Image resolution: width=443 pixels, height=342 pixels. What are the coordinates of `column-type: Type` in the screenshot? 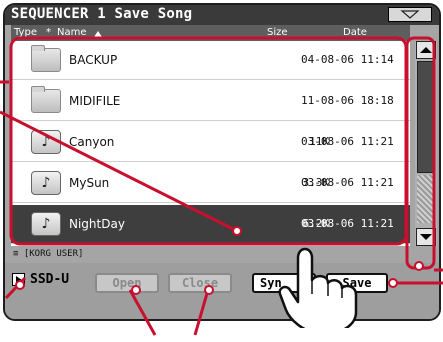 It's located at (25, 32).